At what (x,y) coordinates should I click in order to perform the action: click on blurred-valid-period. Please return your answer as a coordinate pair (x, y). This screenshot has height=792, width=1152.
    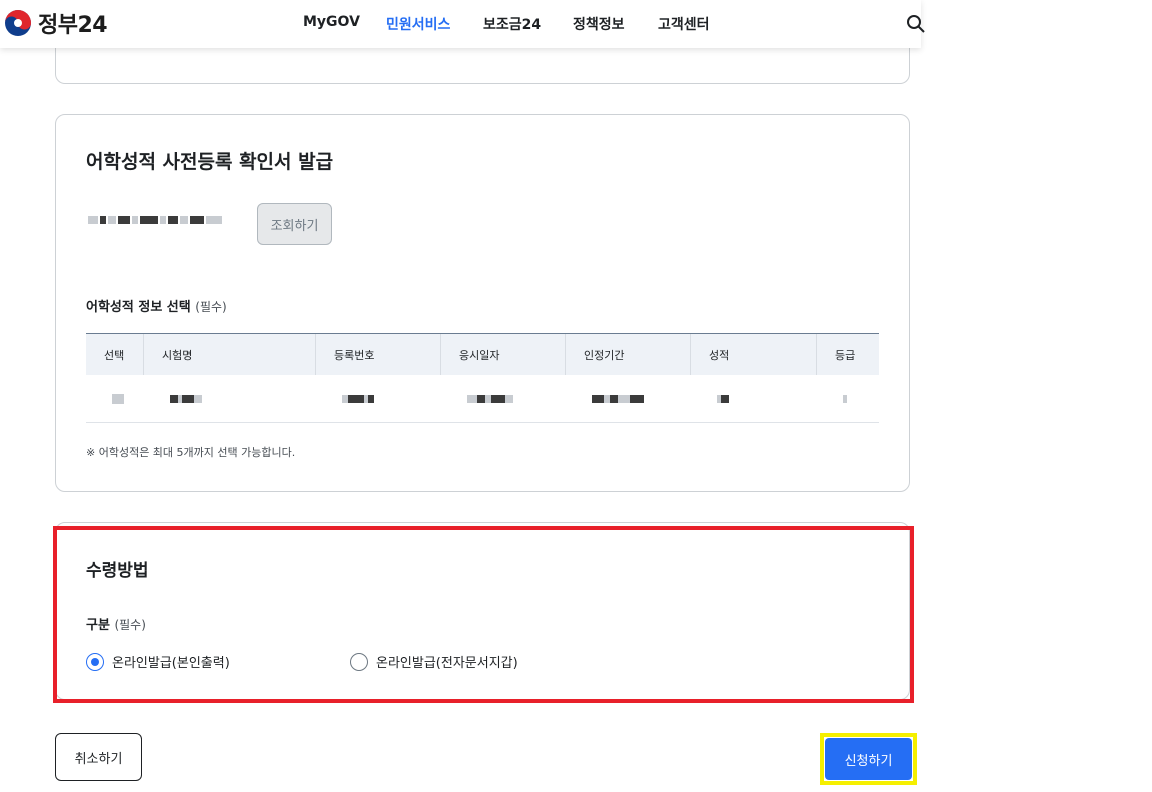
    Looking at the image, I should click on (628, 398).